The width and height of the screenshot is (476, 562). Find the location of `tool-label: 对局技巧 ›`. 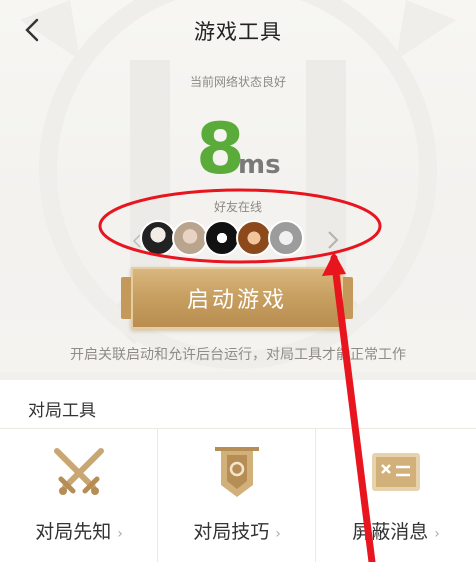

tool-label: 对局技巧 › is located at coordinates (237, 530).